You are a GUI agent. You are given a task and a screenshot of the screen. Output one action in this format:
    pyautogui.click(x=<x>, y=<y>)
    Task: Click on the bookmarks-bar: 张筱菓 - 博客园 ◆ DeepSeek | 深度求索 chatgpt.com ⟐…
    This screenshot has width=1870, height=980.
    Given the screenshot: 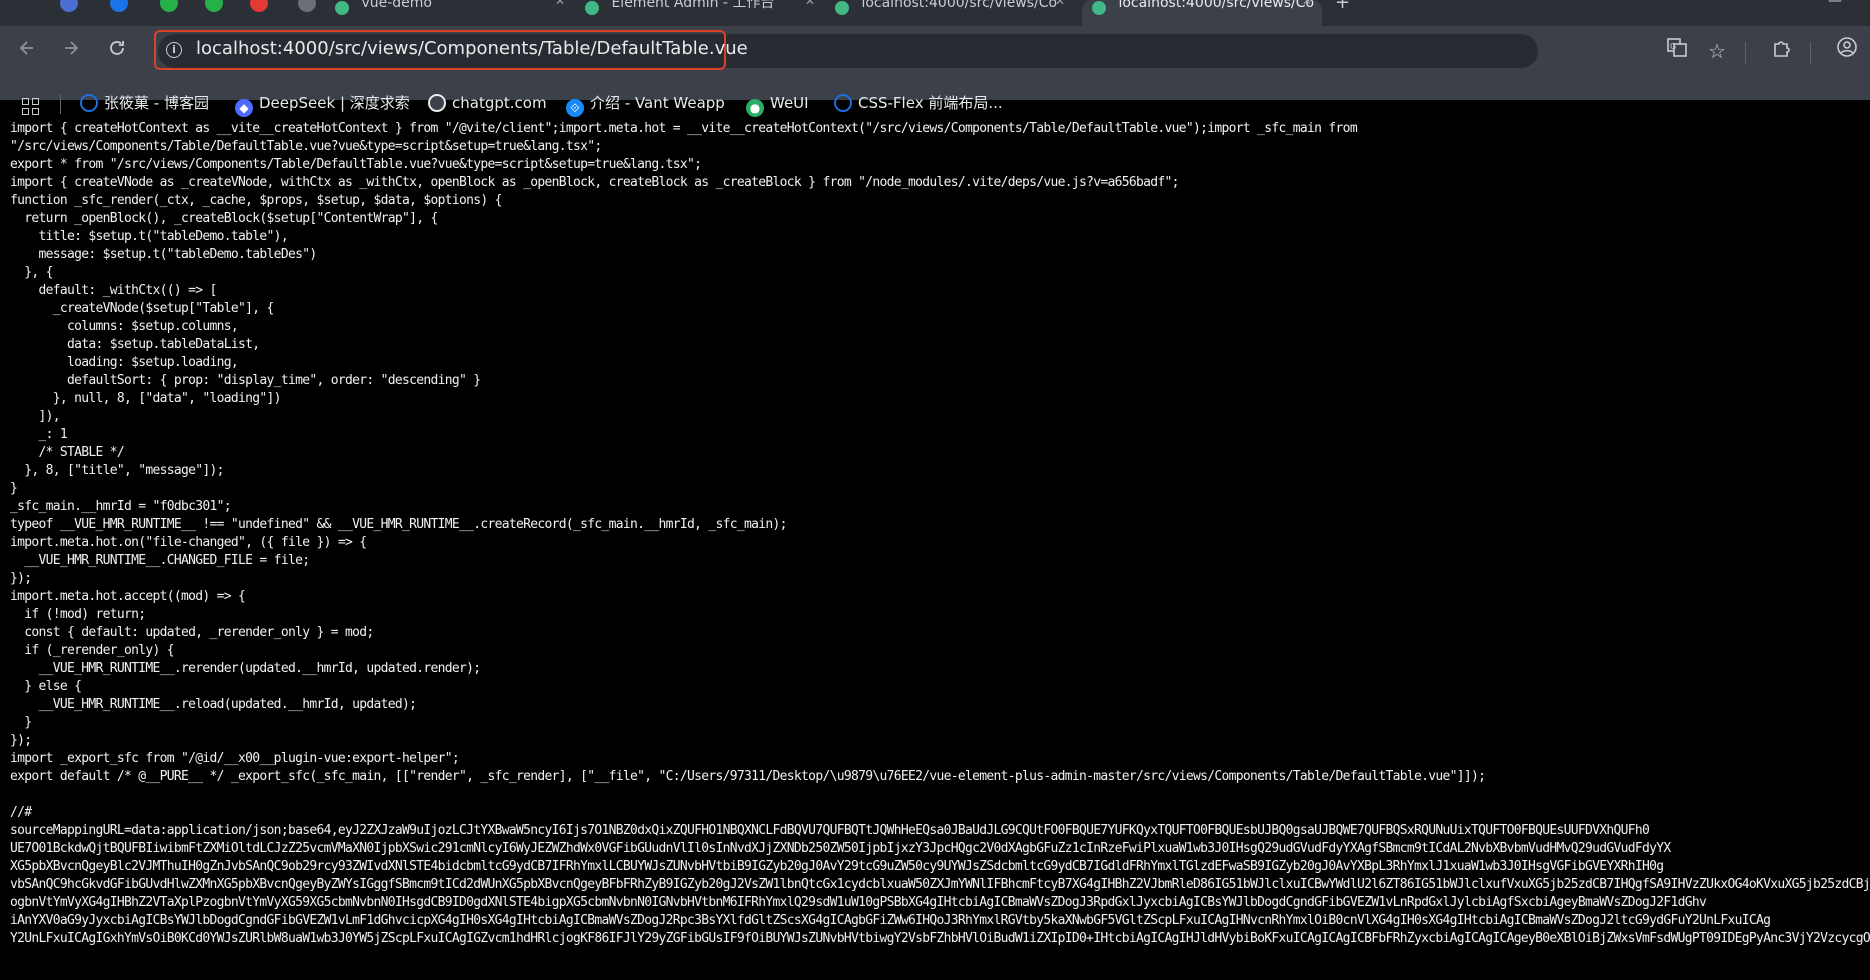 What is the action you would take?
    pyautogui.click(x=935, y=102)
    